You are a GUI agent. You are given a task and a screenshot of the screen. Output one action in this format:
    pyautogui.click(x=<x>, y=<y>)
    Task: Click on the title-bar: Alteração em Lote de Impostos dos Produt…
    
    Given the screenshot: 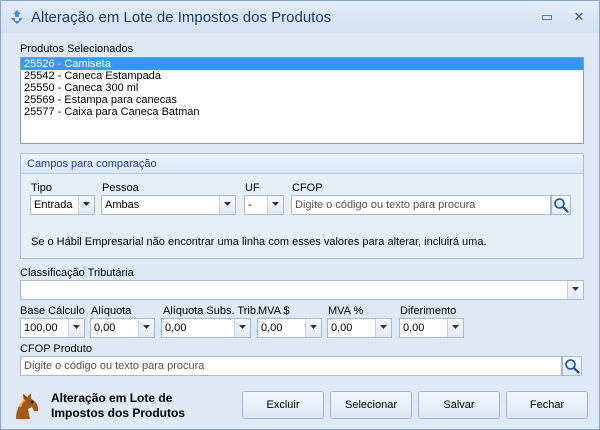 What is the action you would take?
    pyautogui.click(x=300, y=17)
    